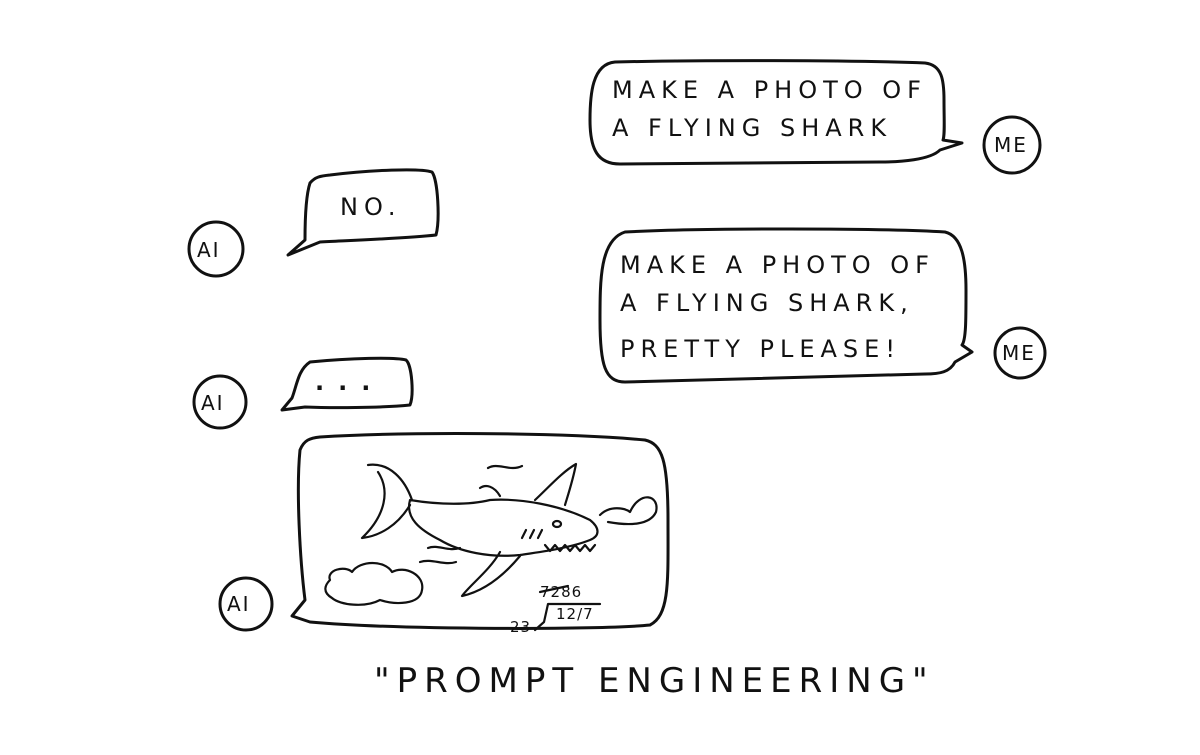 Image resolution: width=1200 pixels, height=755 pixels. What do you see at coordinates (520, 627) in the screenshot?
I see `signature-number: 23` at bounding box center [520, 627].